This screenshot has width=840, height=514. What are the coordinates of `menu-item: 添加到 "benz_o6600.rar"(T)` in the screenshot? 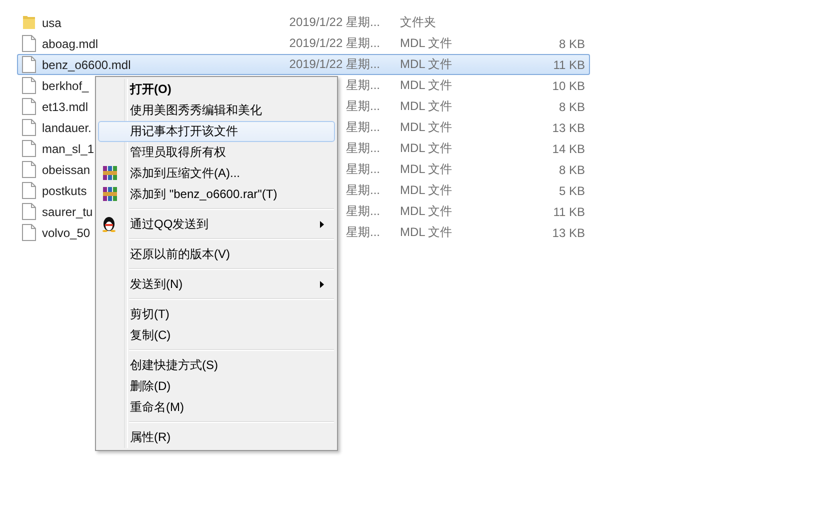 It's located at (216, 194).